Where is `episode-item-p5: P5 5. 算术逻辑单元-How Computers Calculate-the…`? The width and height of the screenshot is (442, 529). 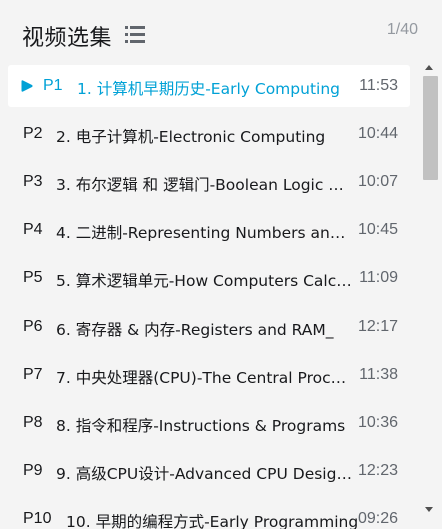
episode-item-p5: P5 5. 算术逻辑单元-How Computers Calculate-the… is located at coordinates (209, 278).